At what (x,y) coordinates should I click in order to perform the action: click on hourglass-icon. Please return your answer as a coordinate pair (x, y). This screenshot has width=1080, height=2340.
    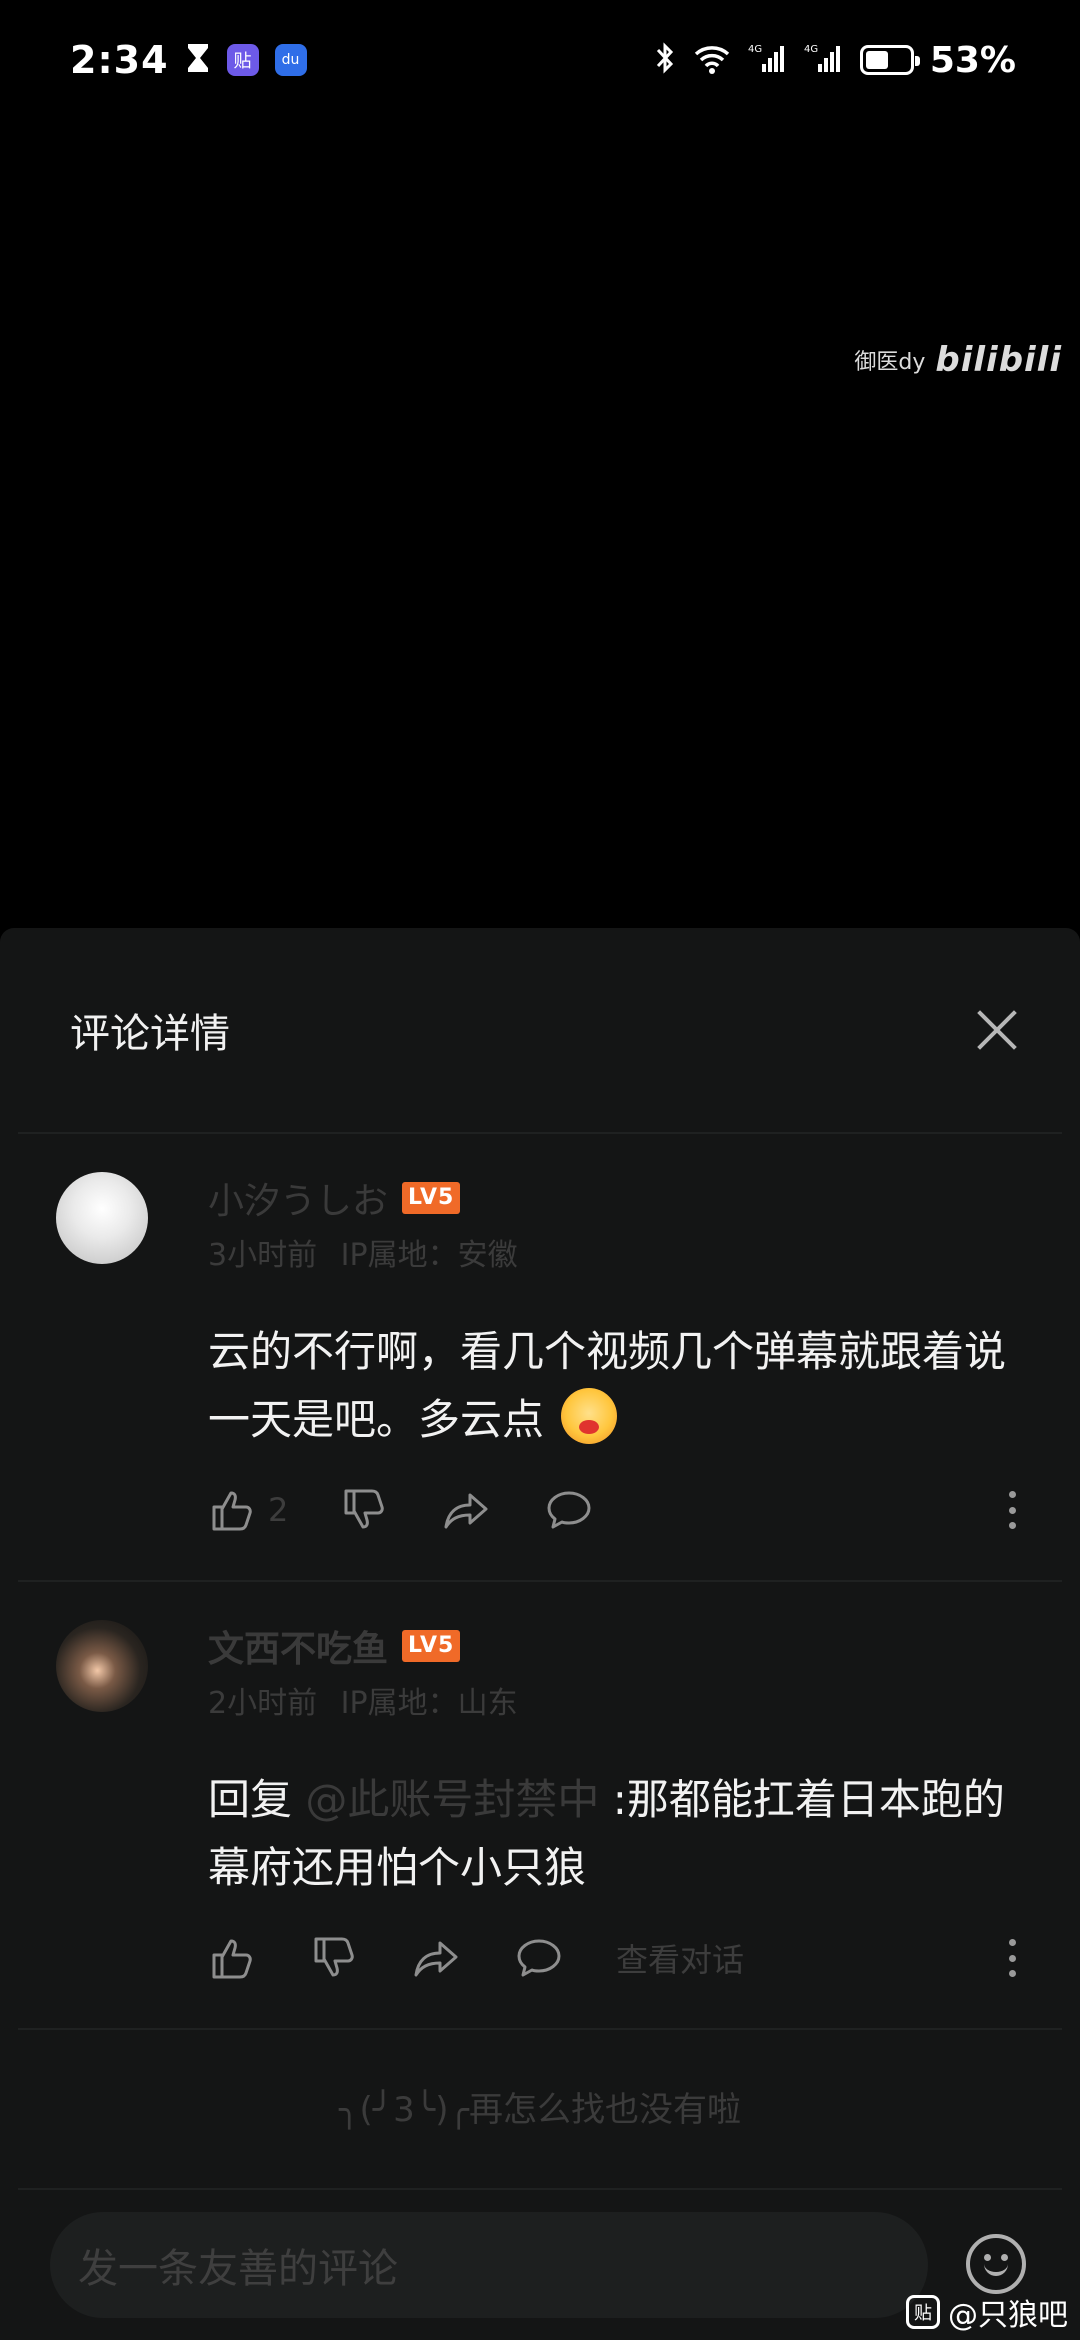
    Looking at the image, I should click on (198, 60).